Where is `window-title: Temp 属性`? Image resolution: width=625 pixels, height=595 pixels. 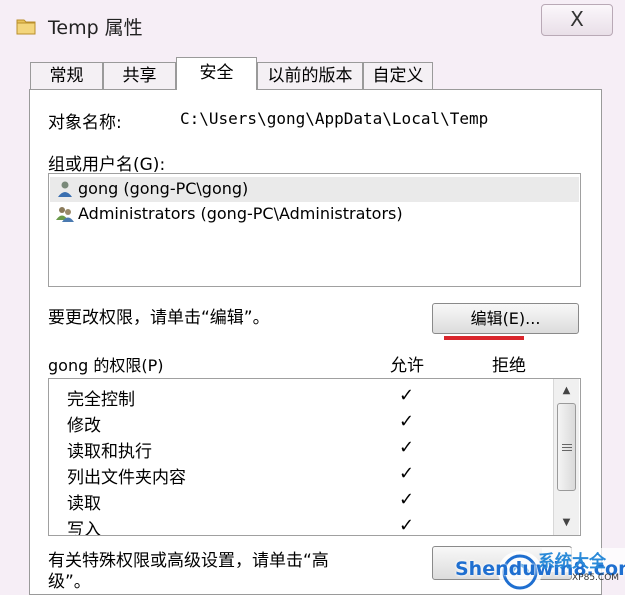 window-title: Temp 属性 is located at coordinates (95, 28).